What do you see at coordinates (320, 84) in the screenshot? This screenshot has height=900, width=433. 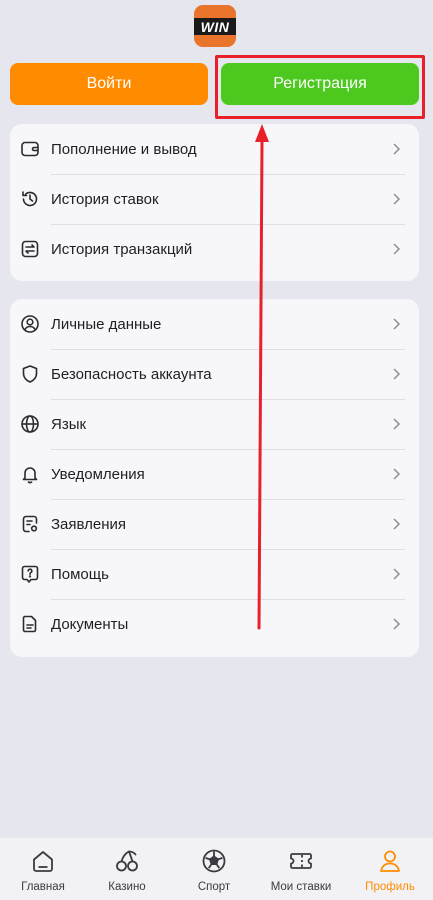 I see `register-button: Регистрация` at bounding box center [320, 84].